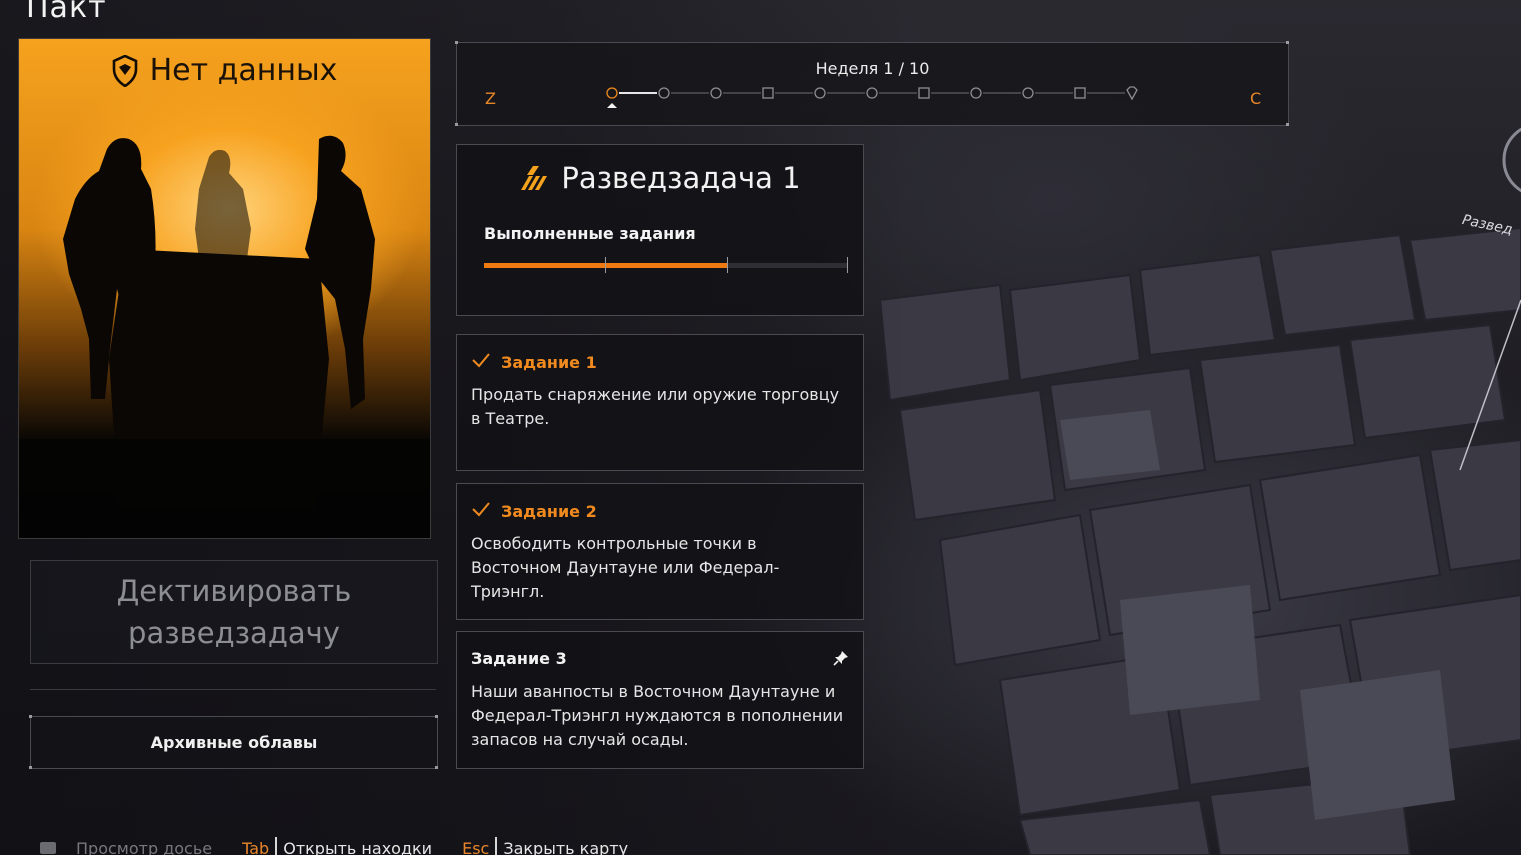 This screenshot has height=855, width=1521. I want to click on rank-chevrons-icon, so click(534, 178).